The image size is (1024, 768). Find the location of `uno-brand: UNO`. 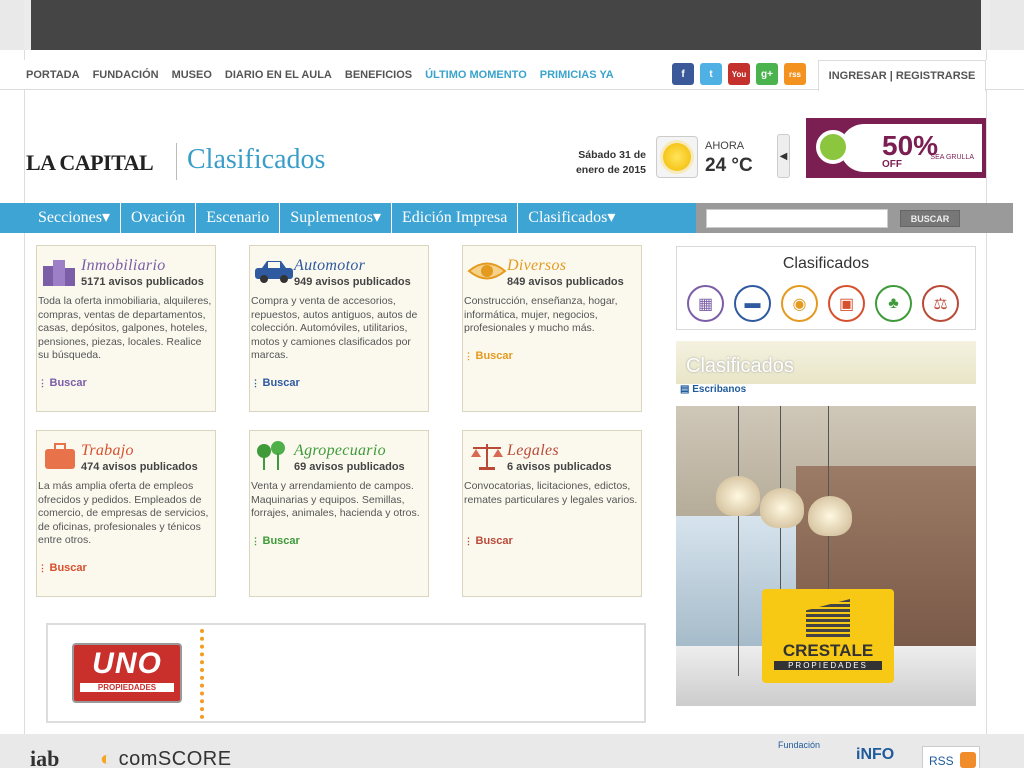

uno-brand: UNO is located at coordinates (127, 663).